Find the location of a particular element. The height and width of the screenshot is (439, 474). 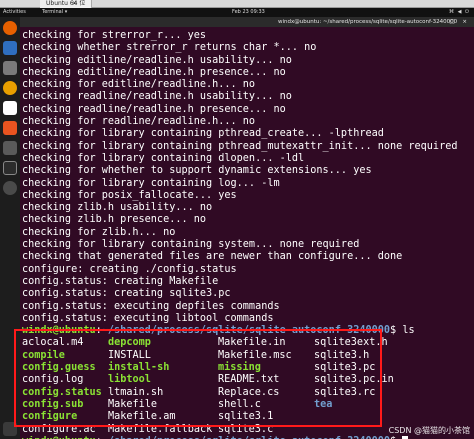

vm-tab: Ubuntu 64 位 is located at coordinates (66, 4).